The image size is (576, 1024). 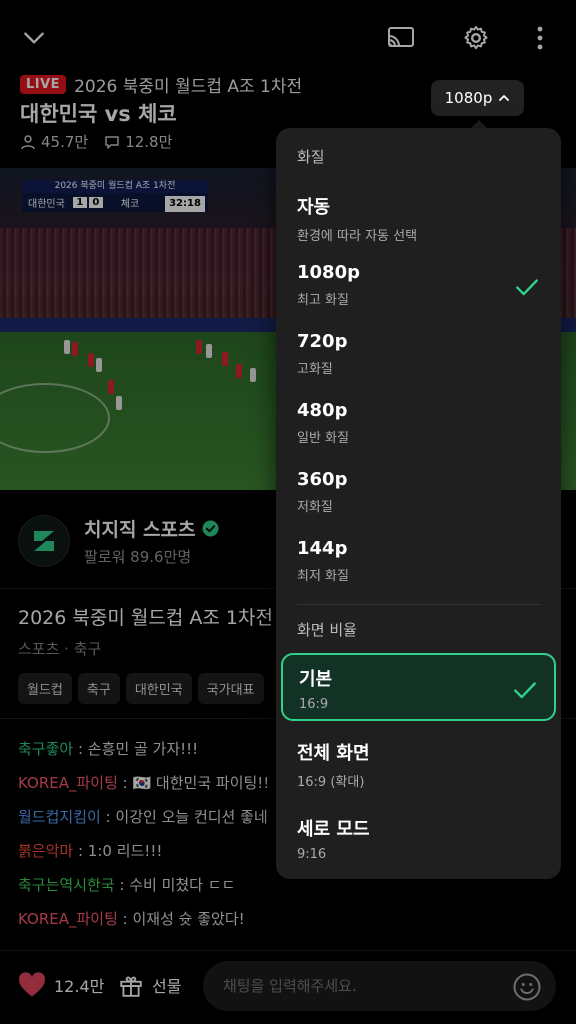 What do you see at coordinates (311, 157) in the screenshot?
I see `quality-header: 화질` at bounding box center [311, 157].